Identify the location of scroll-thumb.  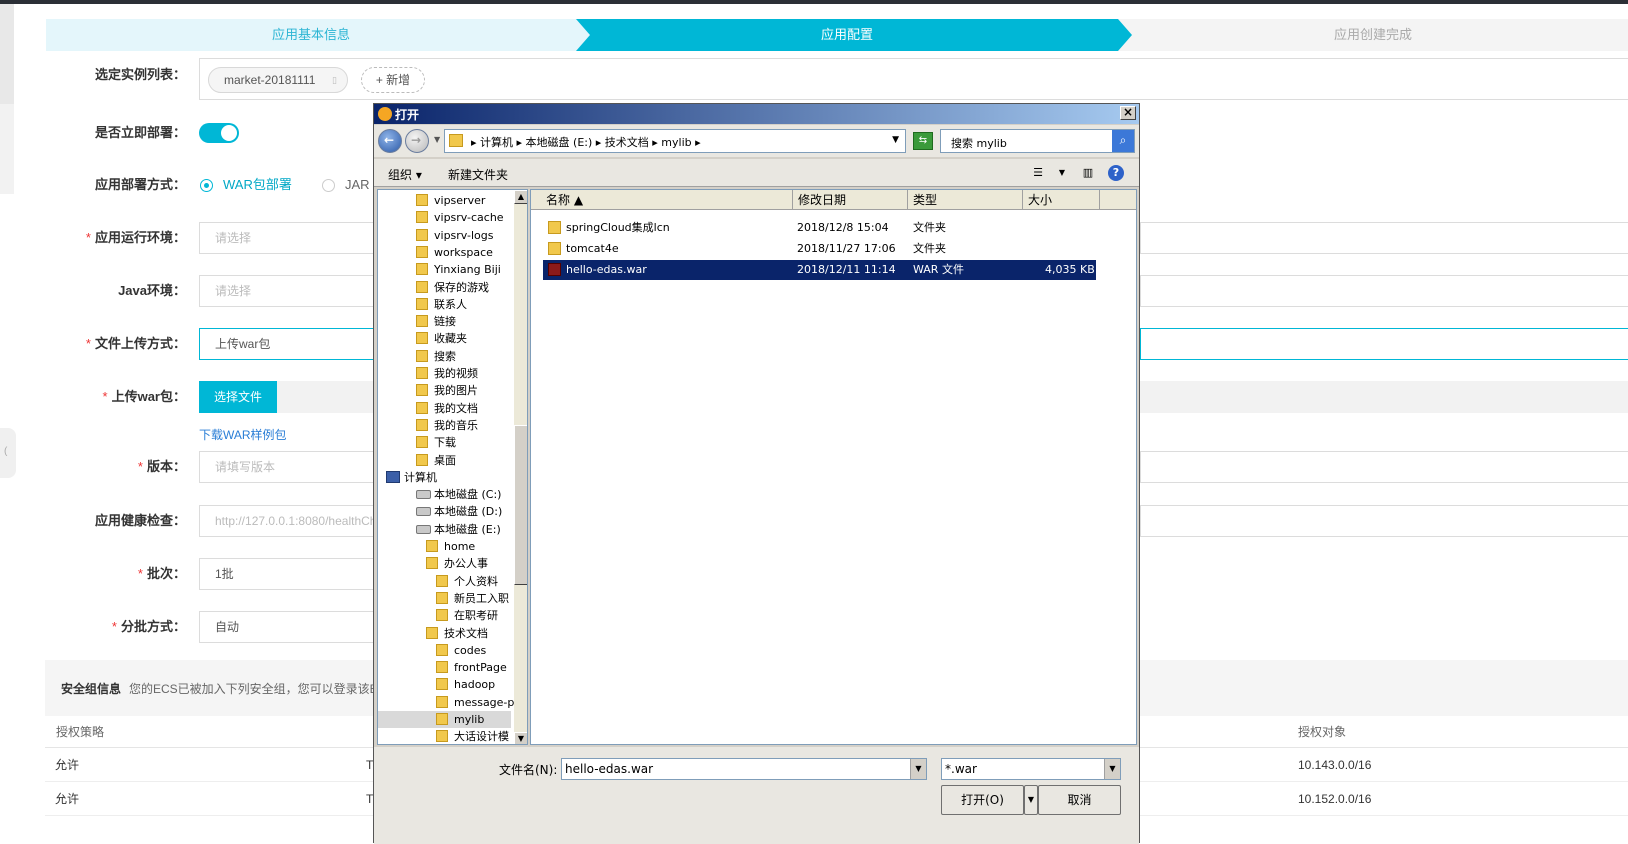
(520, 505).